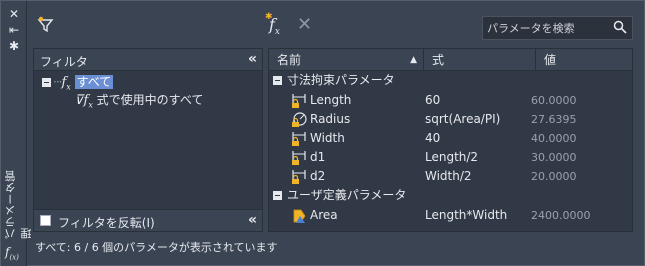 Image resolution: width=645 pixels, height=266 pixels. Describe the element at coordinates (252, 59) in the screenshot. I see `collapse-filter-icon: «` at that location.